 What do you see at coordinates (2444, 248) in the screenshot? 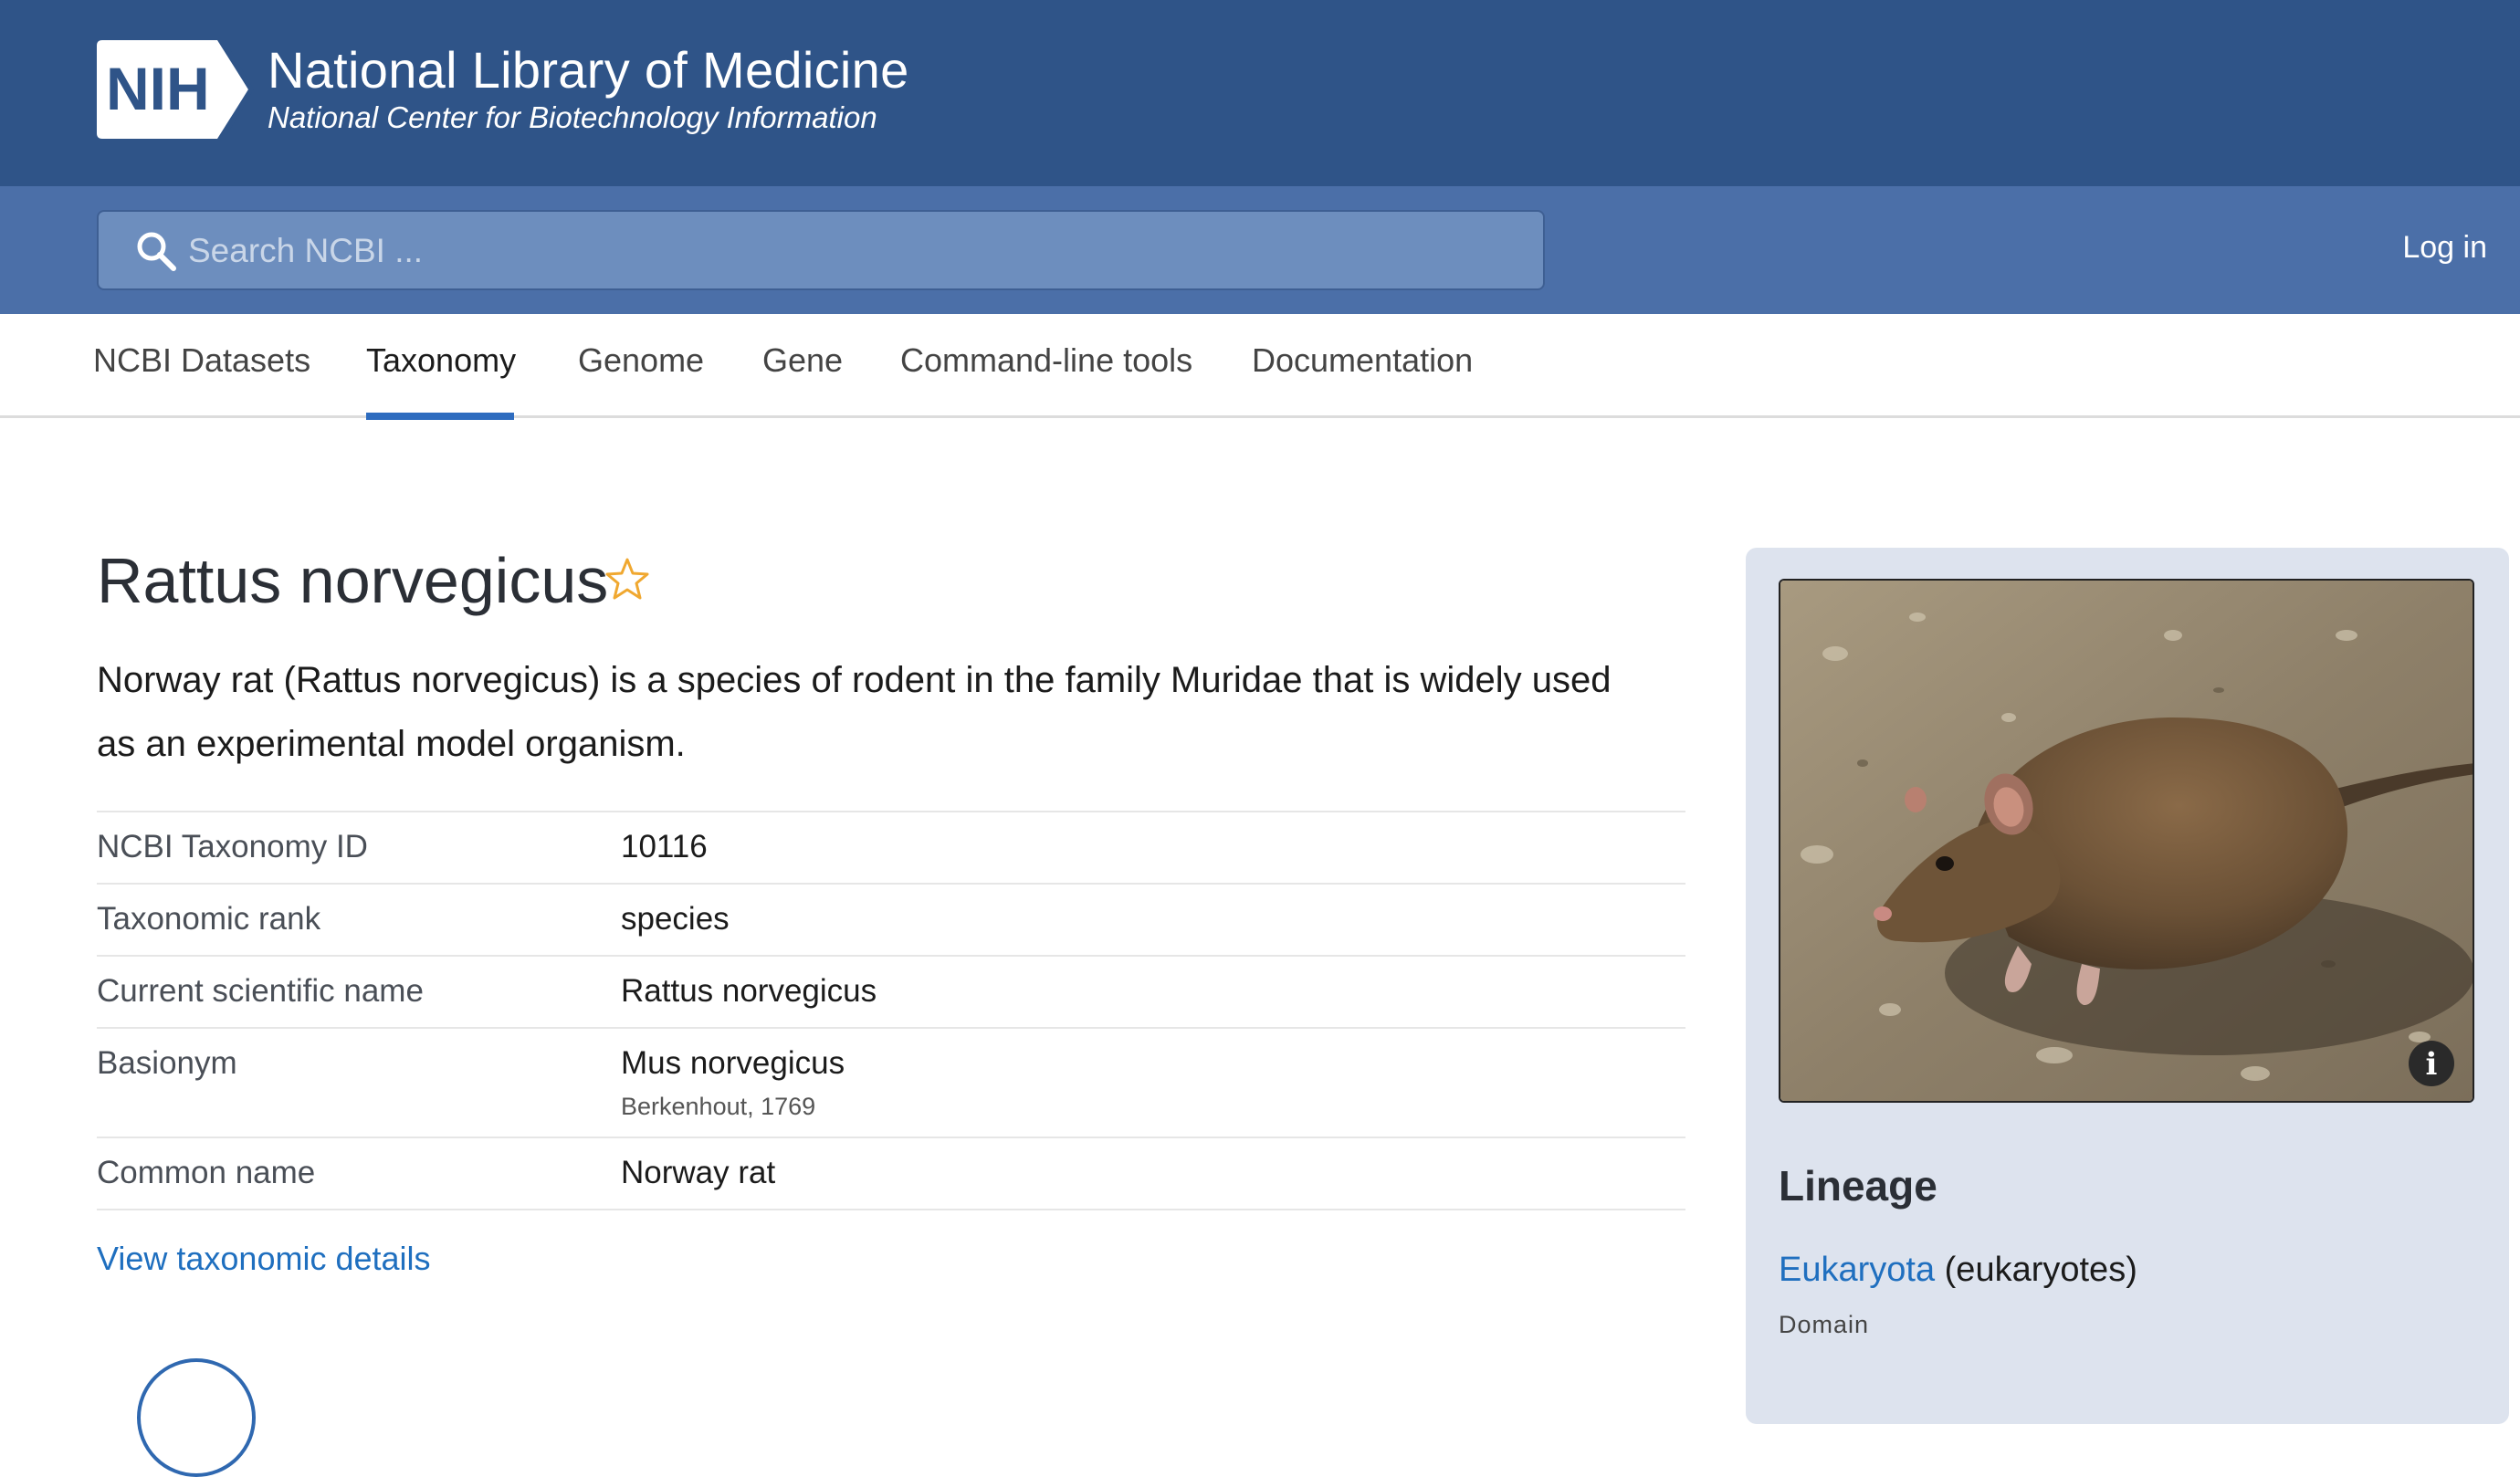
I see `login-link: Log in` at bounding box center [2444, 248].